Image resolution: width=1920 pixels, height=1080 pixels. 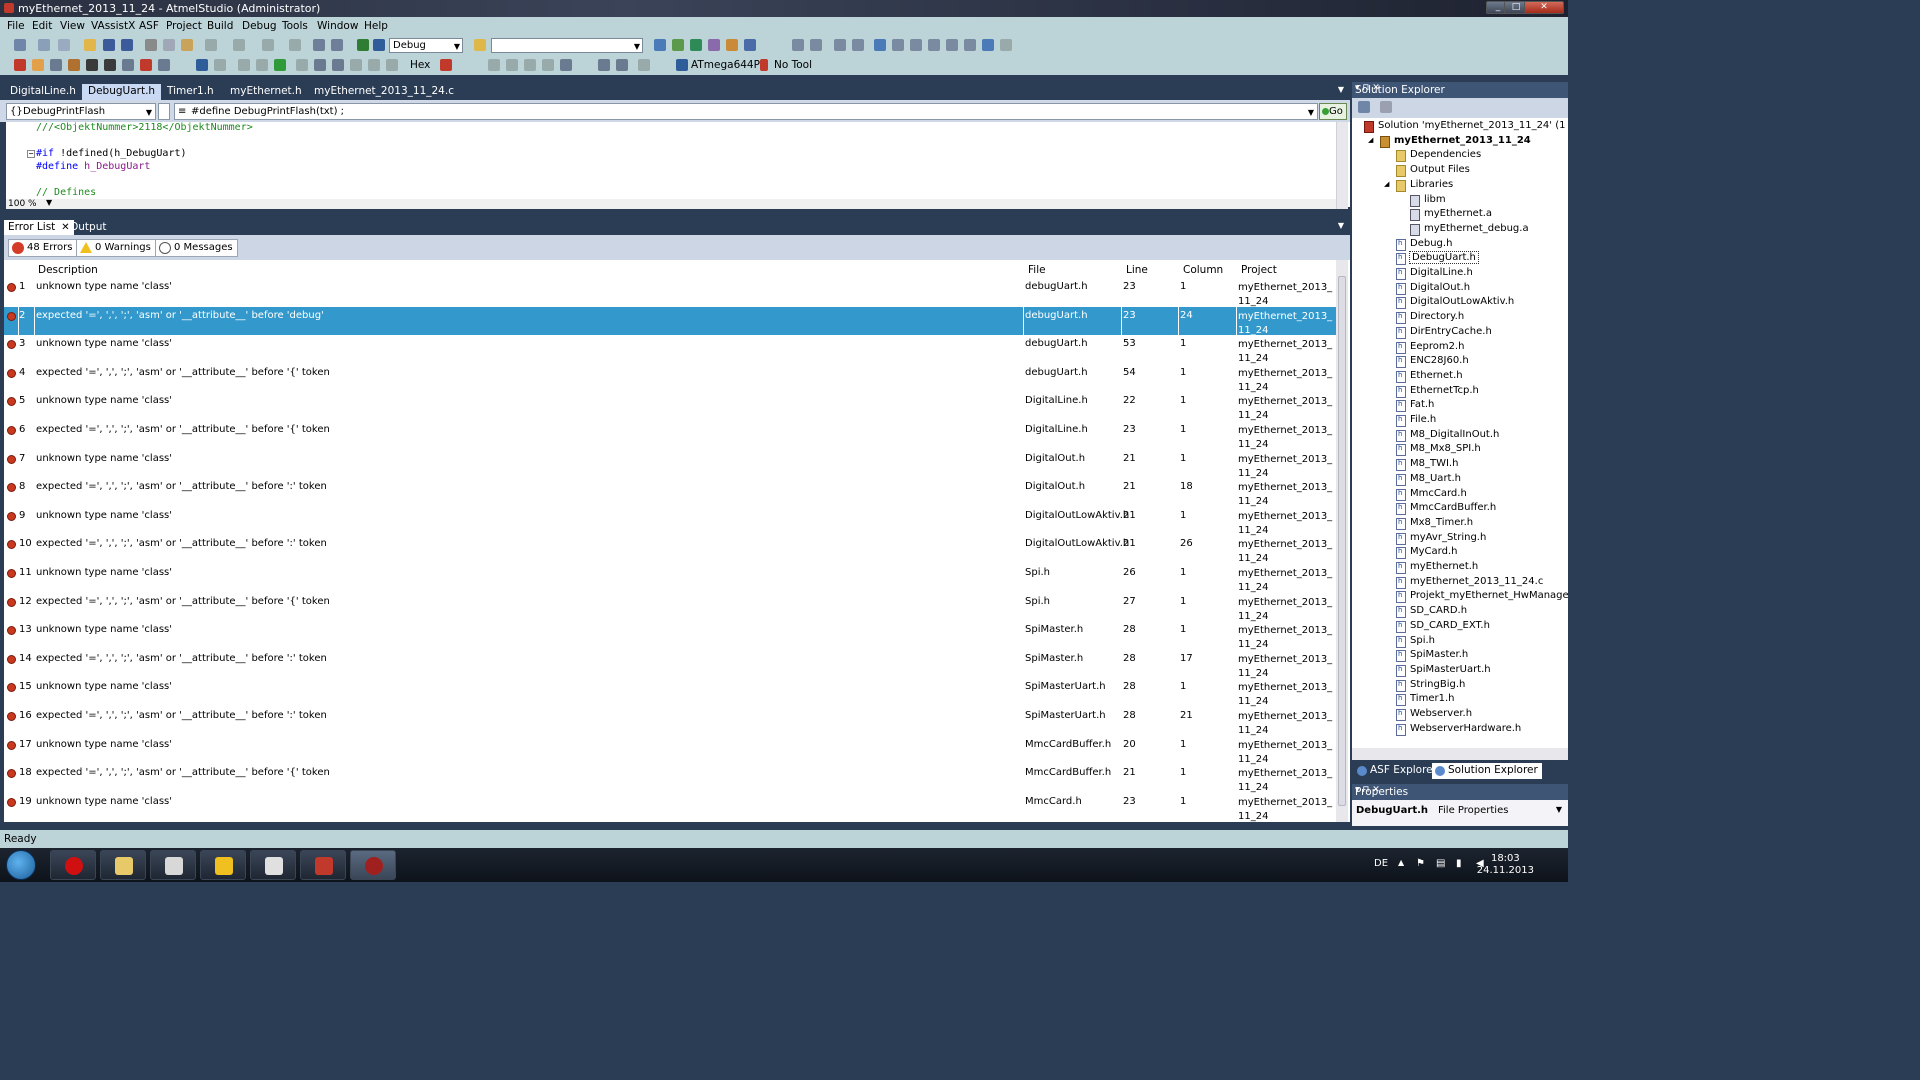 I want to click on unlock-icon, so click(x=110, y=65).